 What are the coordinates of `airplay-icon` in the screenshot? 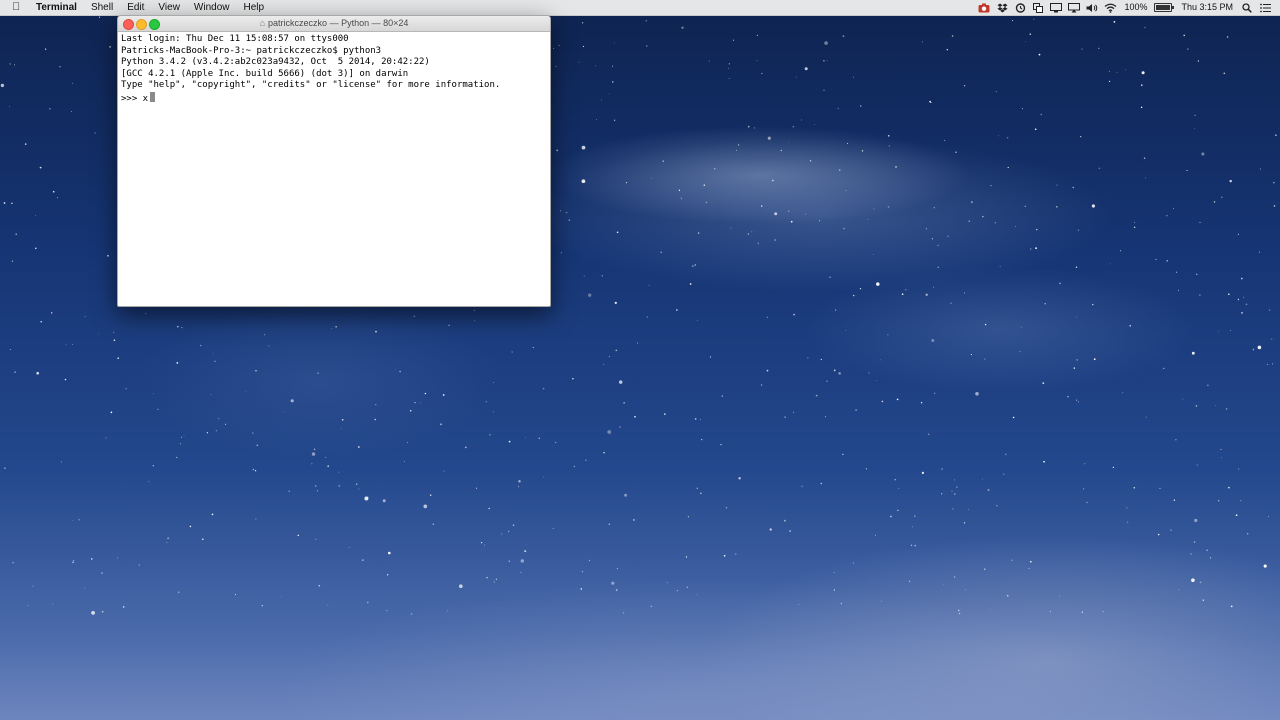 It's located at (1074, 7).